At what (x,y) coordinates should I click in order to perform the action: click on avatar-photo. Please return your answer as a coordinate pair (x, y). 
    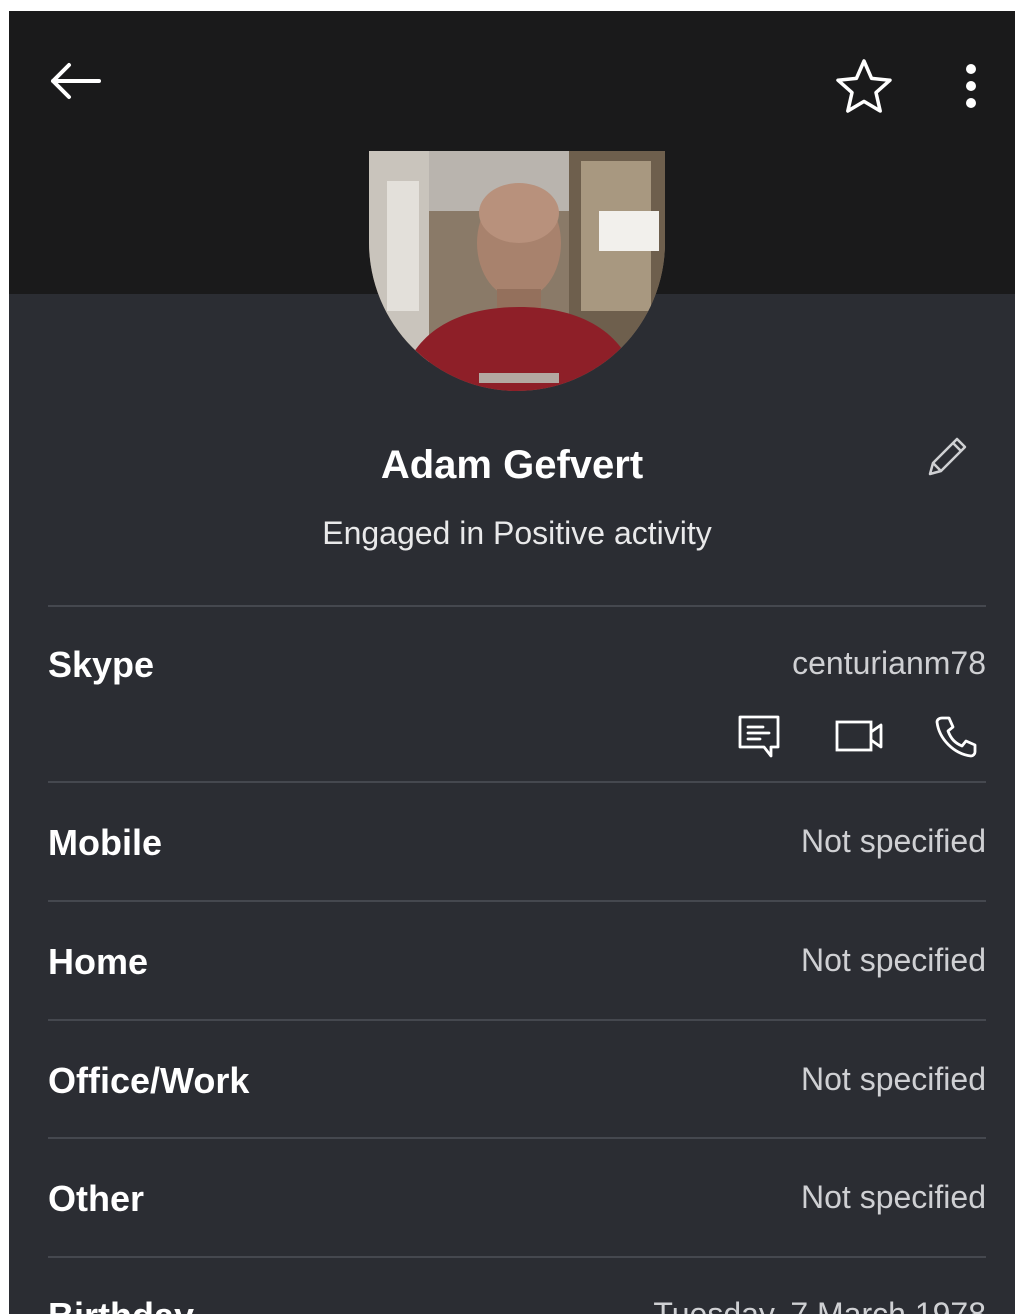
    Looking at the image, I should click on (517, 271).